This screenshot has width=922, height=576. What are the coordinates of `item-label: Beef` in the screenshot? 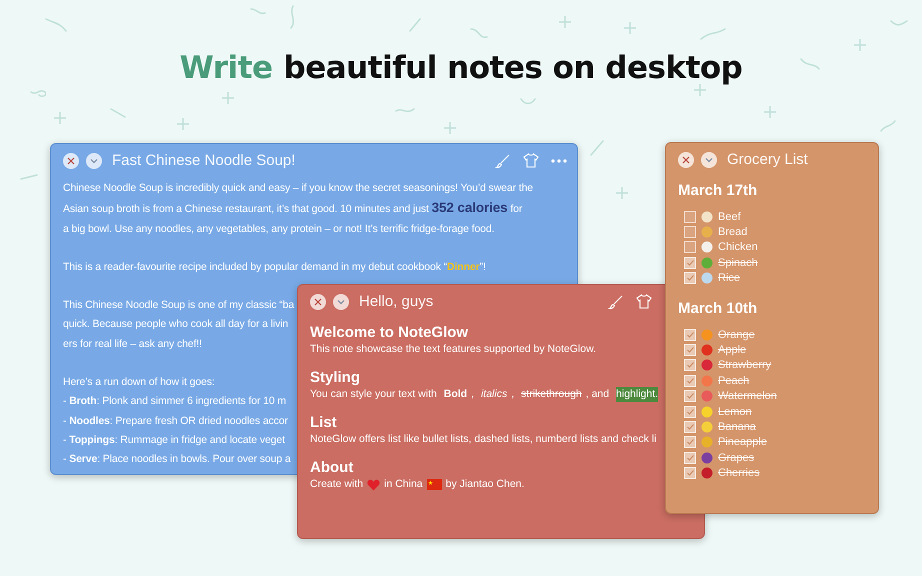 It's located at (729, 216).